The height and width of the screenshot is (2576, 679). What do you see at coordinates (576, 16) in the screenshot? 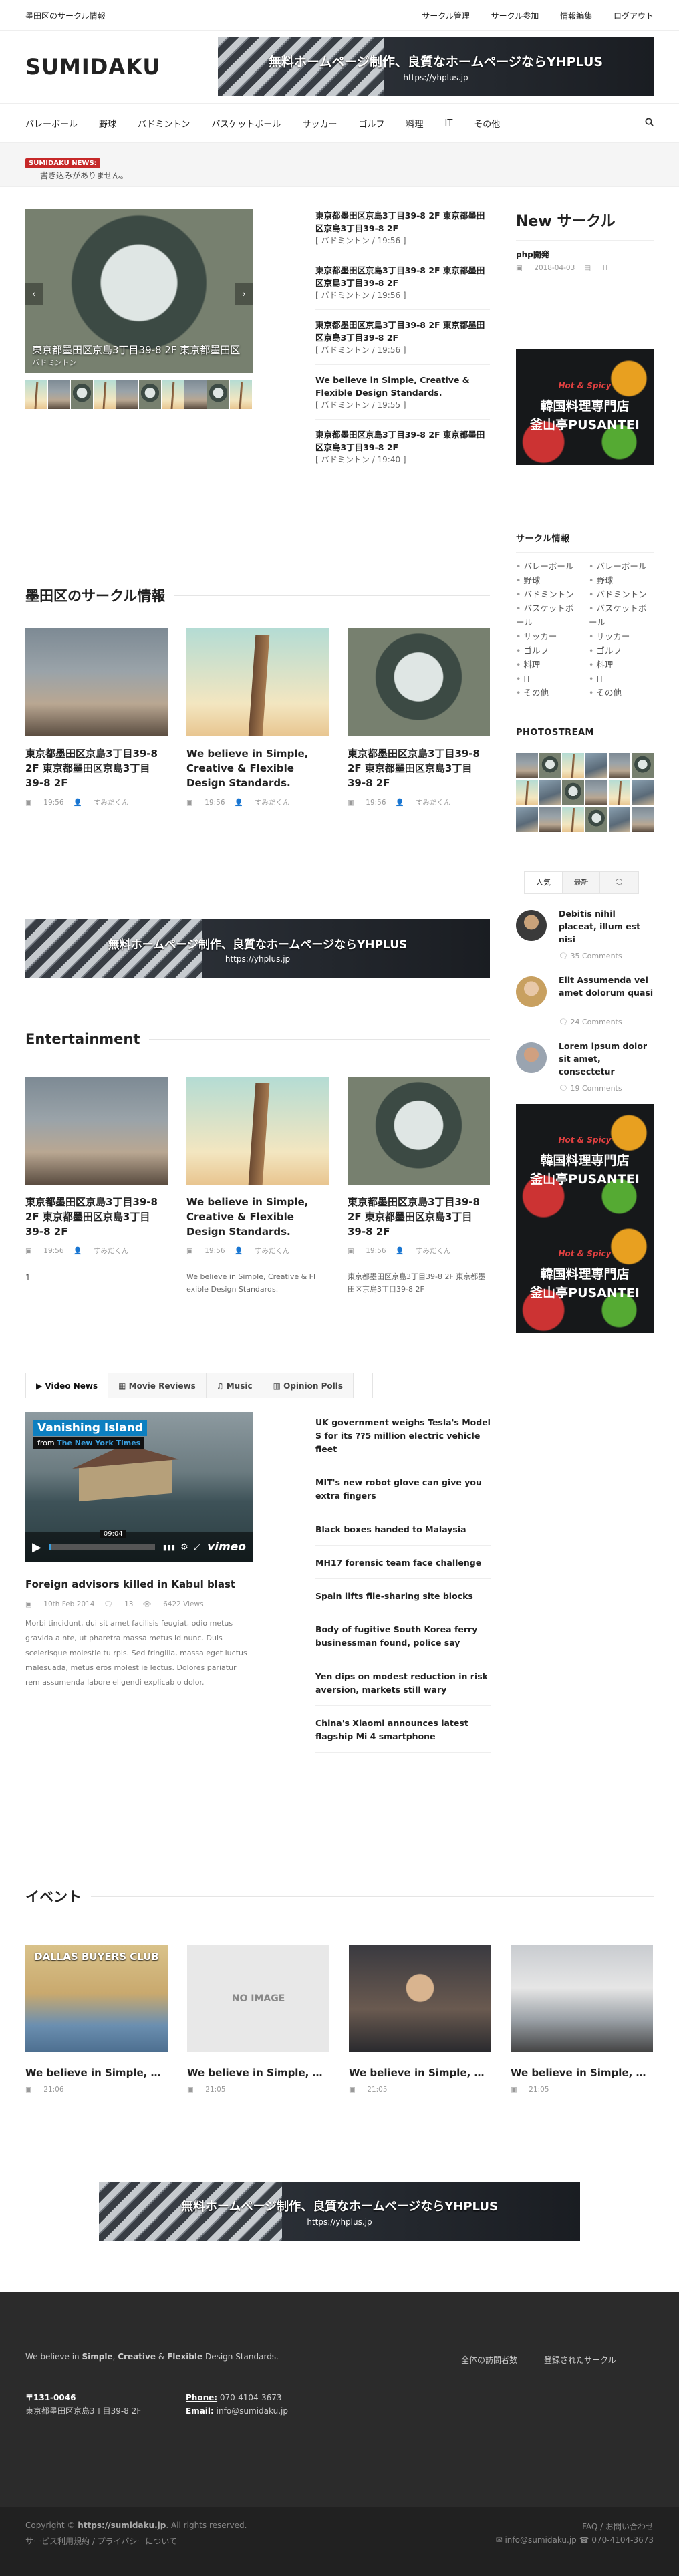
I see `top-link-edit-info: 情報編集` at bounding box center [576, 16].